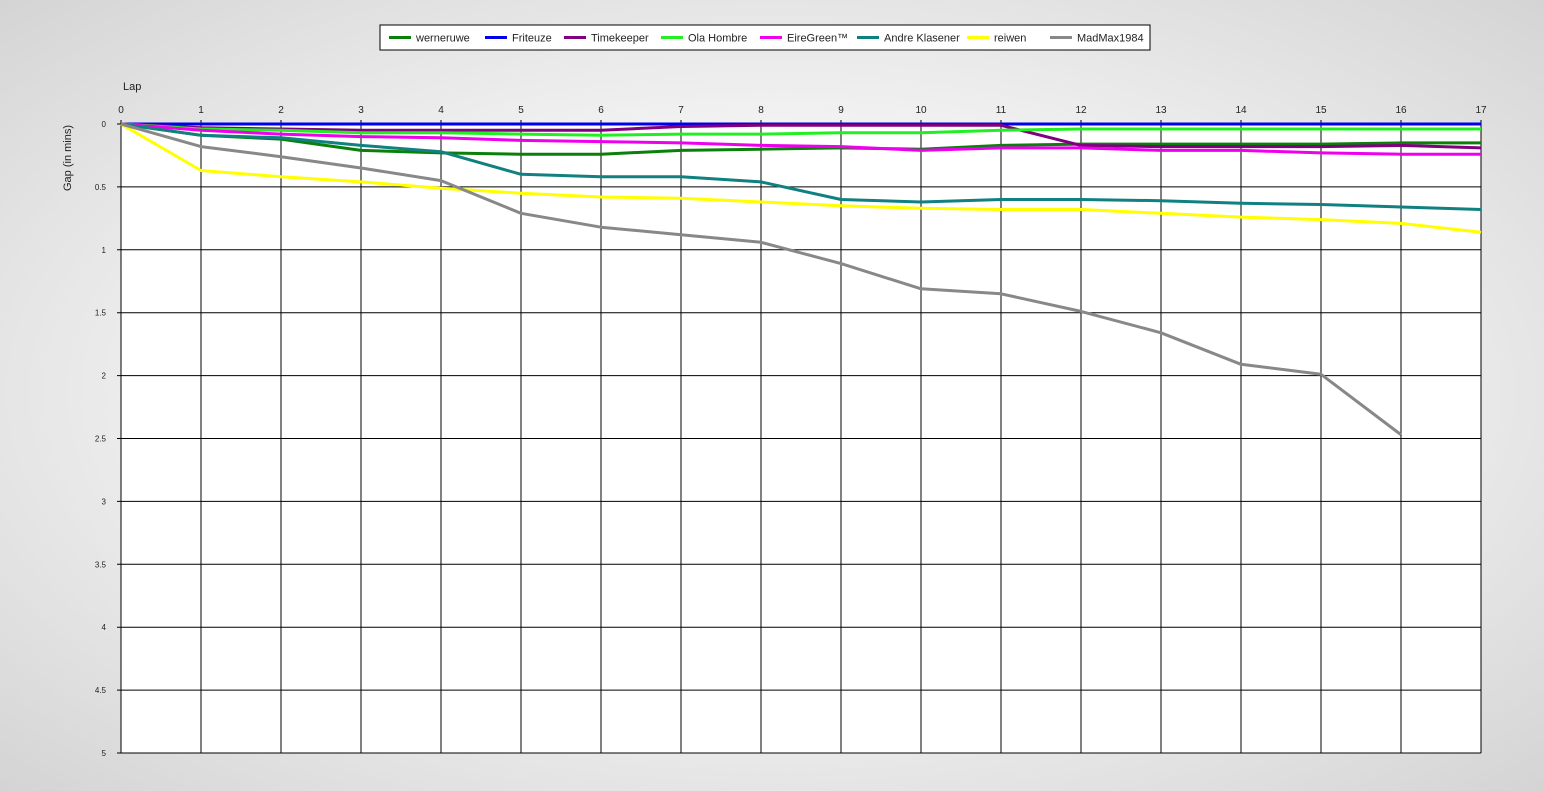  Describe the element at coordinates (1481, 110) in the screenshot. I see `x-tick-label: 17` at that location.